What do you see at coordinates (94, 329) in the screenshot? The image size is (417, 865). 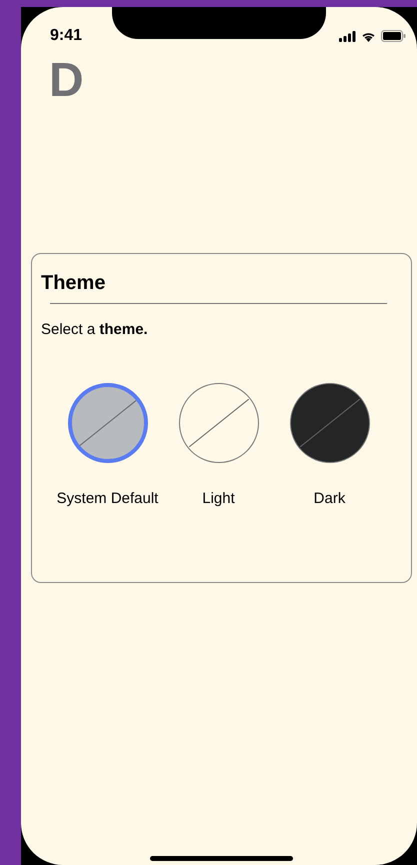 I see `card-description: Select a theme.` at bounding box center [94, 329].